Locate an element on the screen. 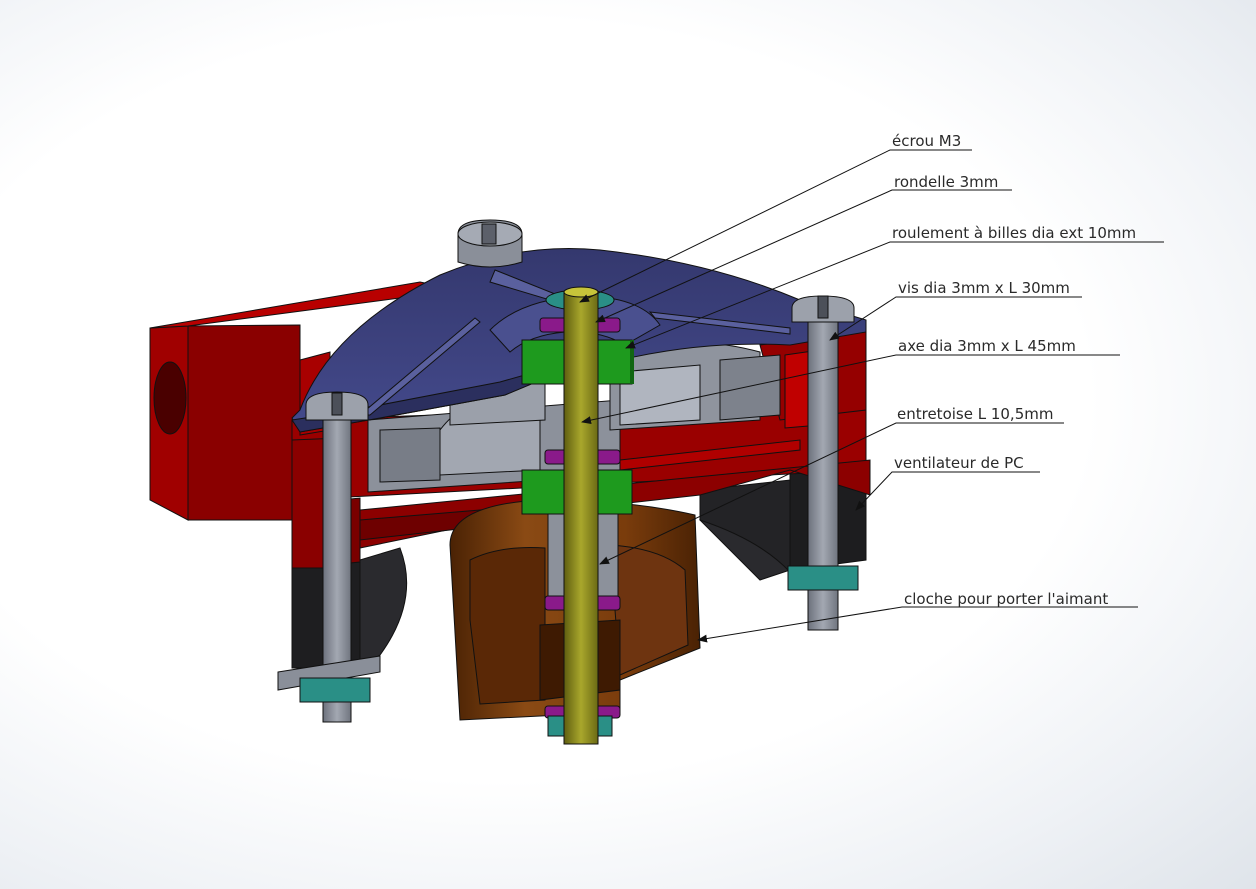  label-roulement: roulement à billes dia ext 10mm is located at coordinates (1014, 233).